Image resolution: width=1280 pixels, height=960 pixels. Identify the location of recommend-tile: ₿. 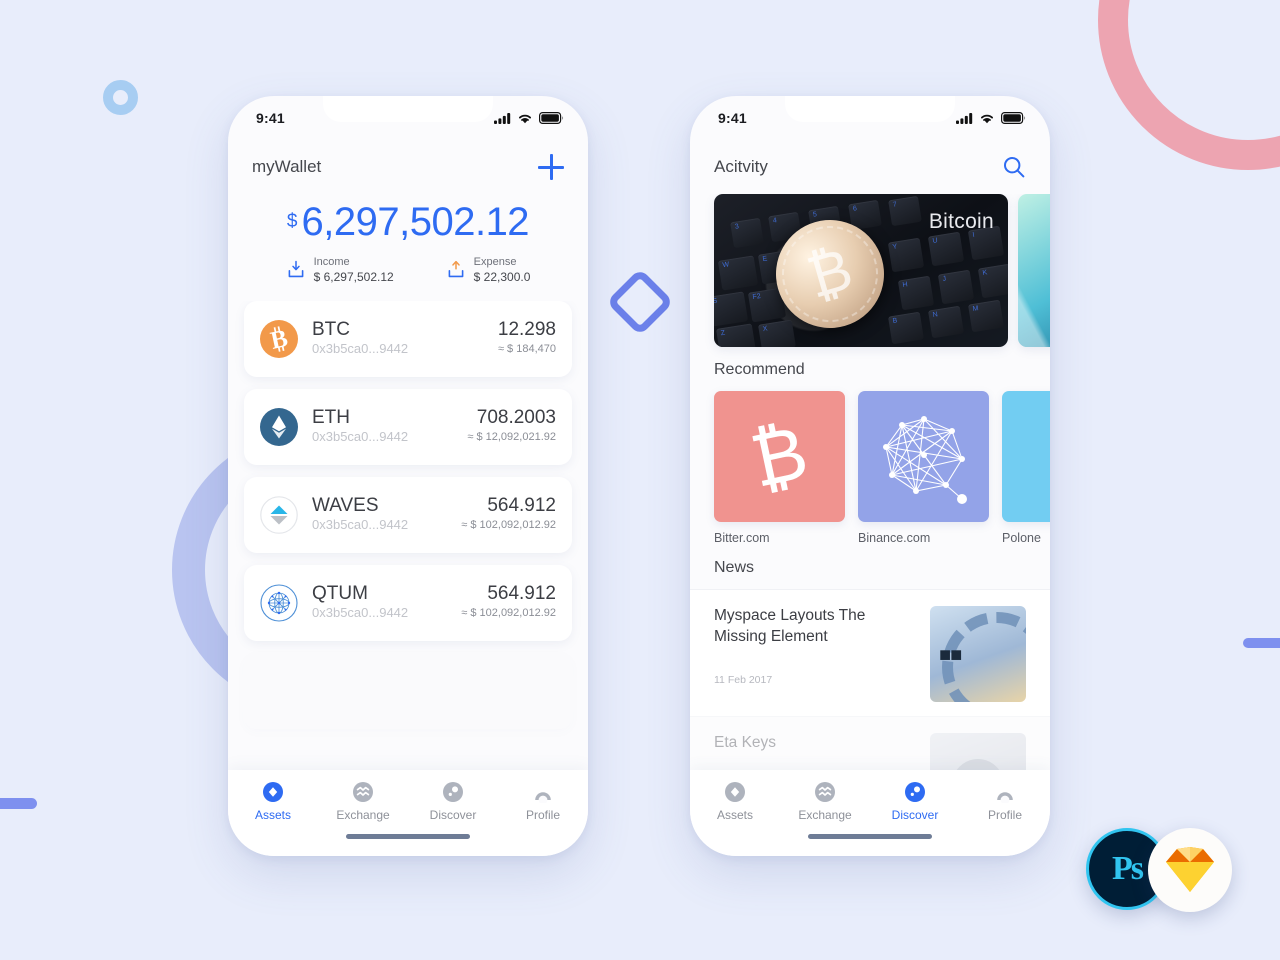
(779, 456).